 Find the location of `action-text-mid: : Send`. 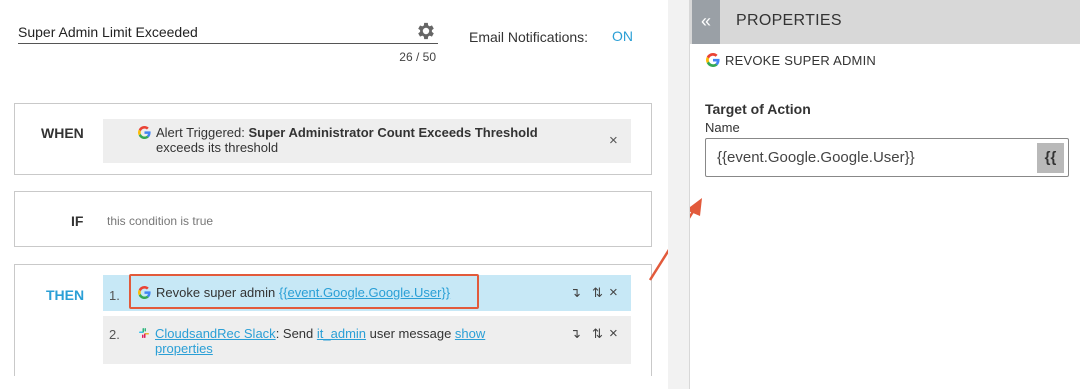

action-text-mid: : Send is located at coordinates (296, 333).